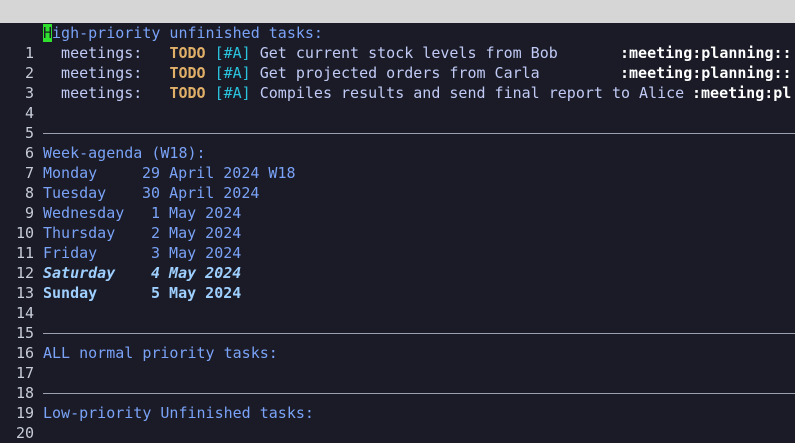 The height and width of the screenshot is (443, 795). I want to click on task-tags: :meeting:pl, so click(742, 93).